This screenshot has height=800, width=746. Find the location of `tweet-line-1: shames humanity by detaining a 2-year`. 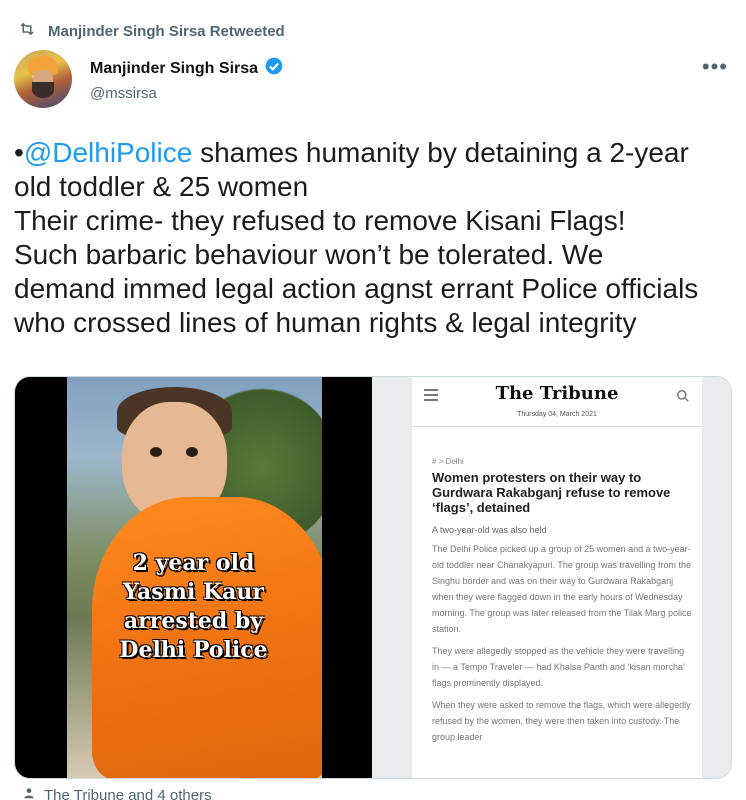

tweet-line-1: shames humanity by detaining a 2-year is located at coordinates (440, 152).